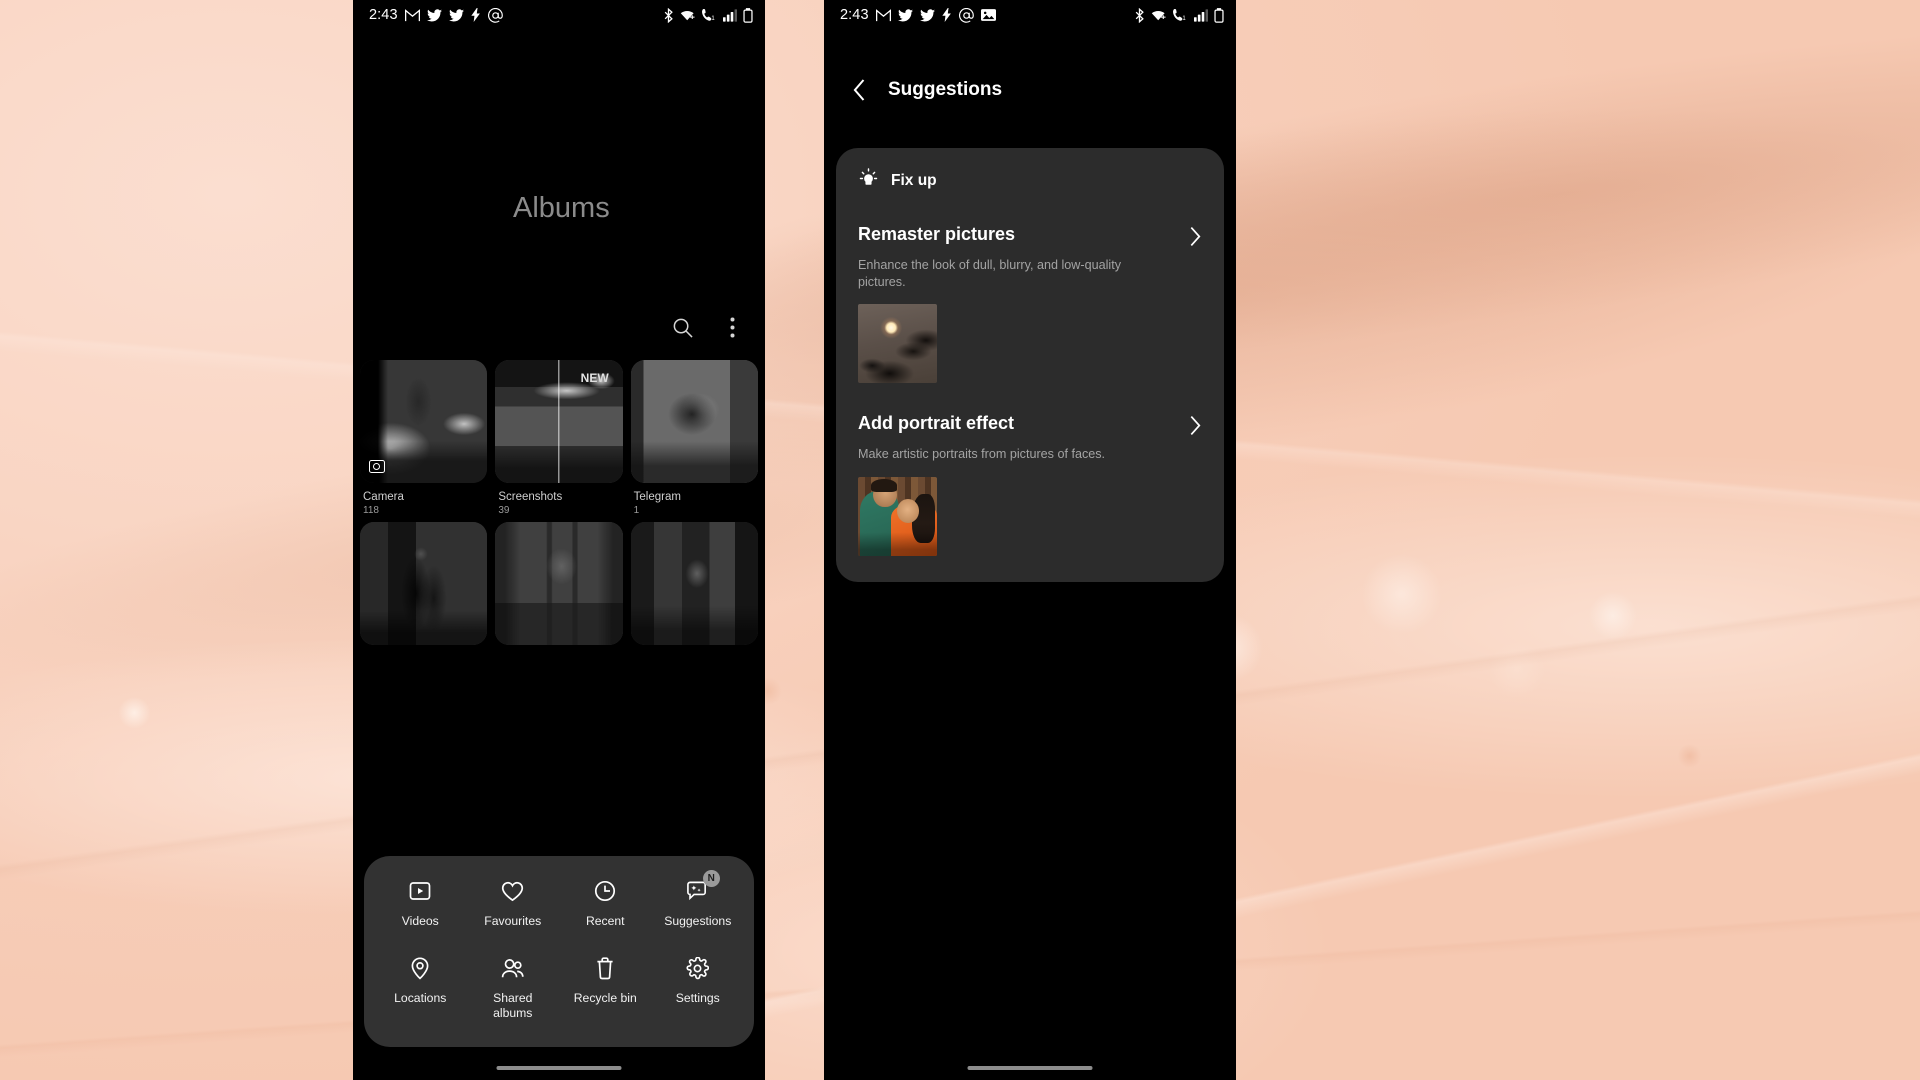 This screenshot has height=1080, width=1920. I want to click on lightbulb-idea-icon, so click(868, 181).